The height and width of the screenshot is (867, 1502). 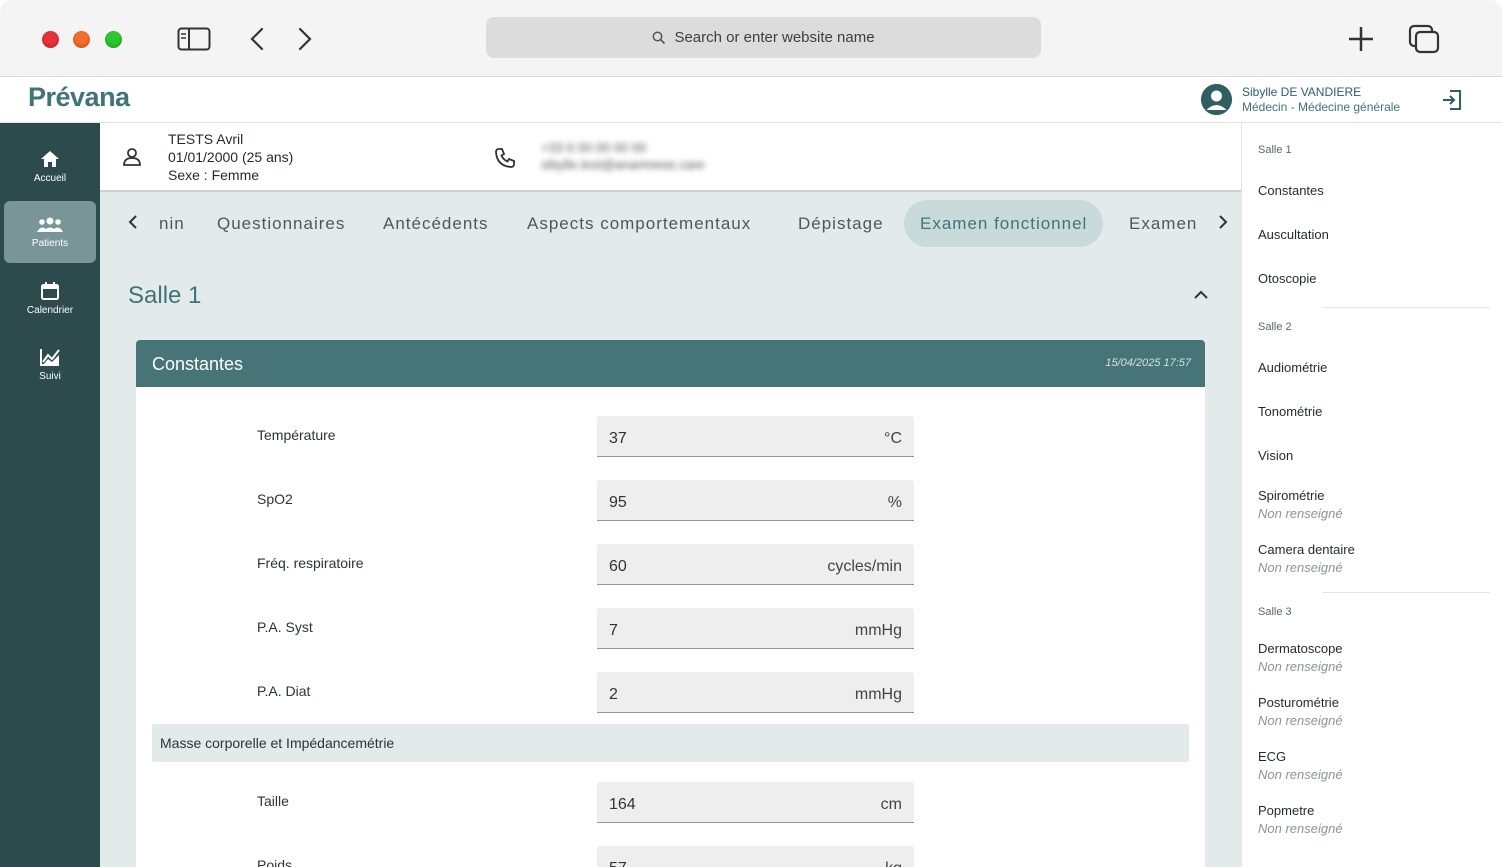 I want to click on field-unit: %, so click(x=894, y=502).